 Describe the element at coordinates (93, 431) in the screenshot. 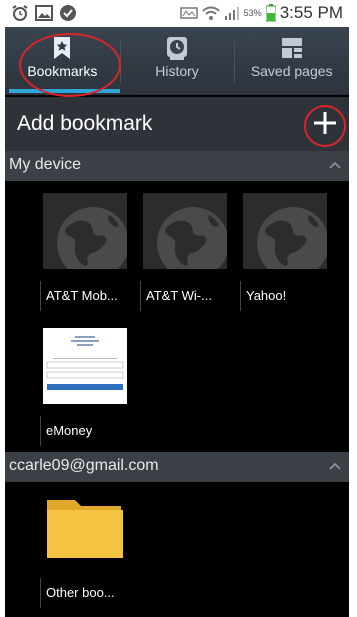

I see `bookmark-label: eMoney` at that location.